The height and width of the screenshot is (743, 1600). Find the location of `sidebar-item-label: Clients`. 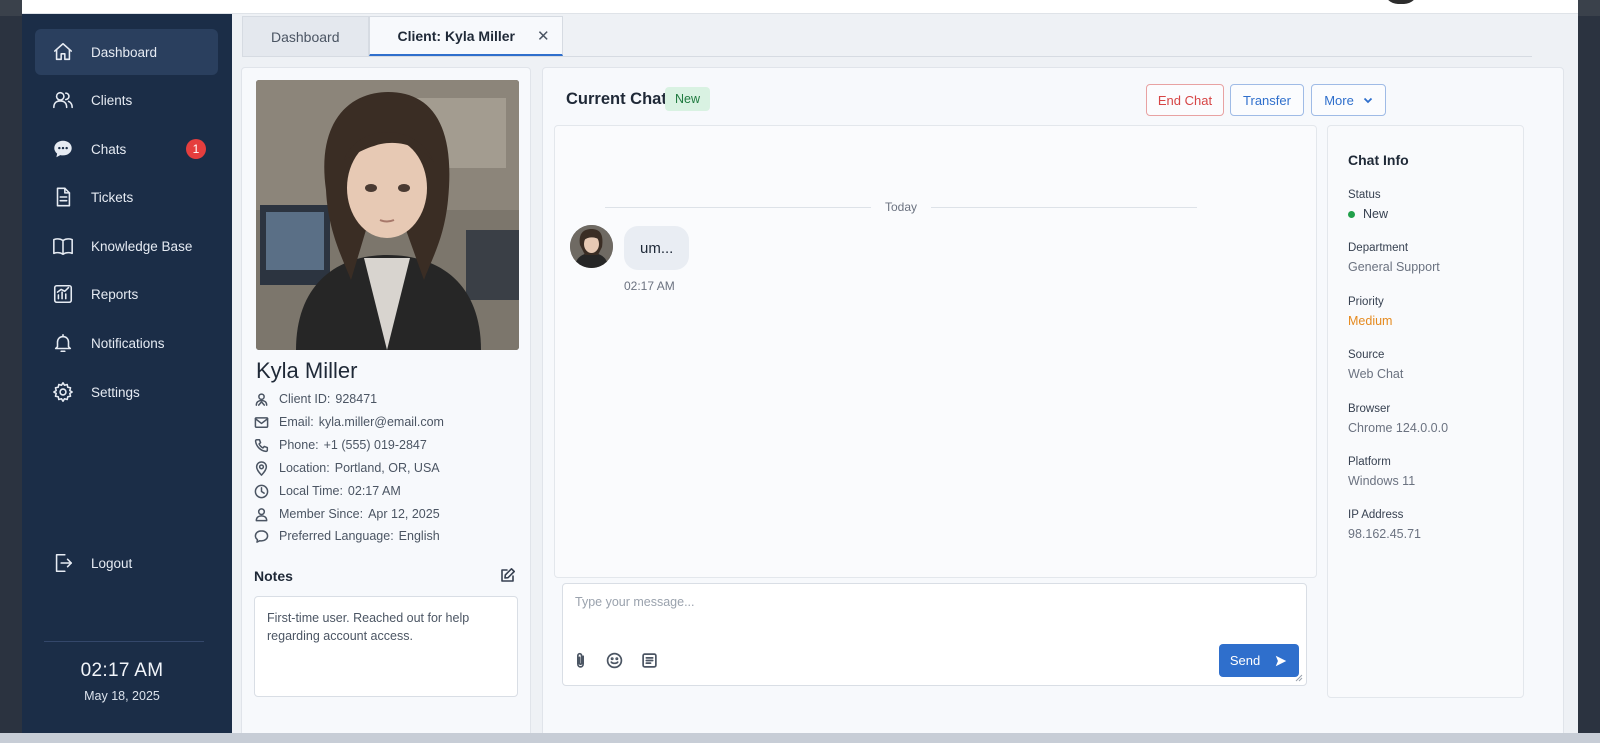

sidebar-item-label: Clients is located at coordinates (112, 100).